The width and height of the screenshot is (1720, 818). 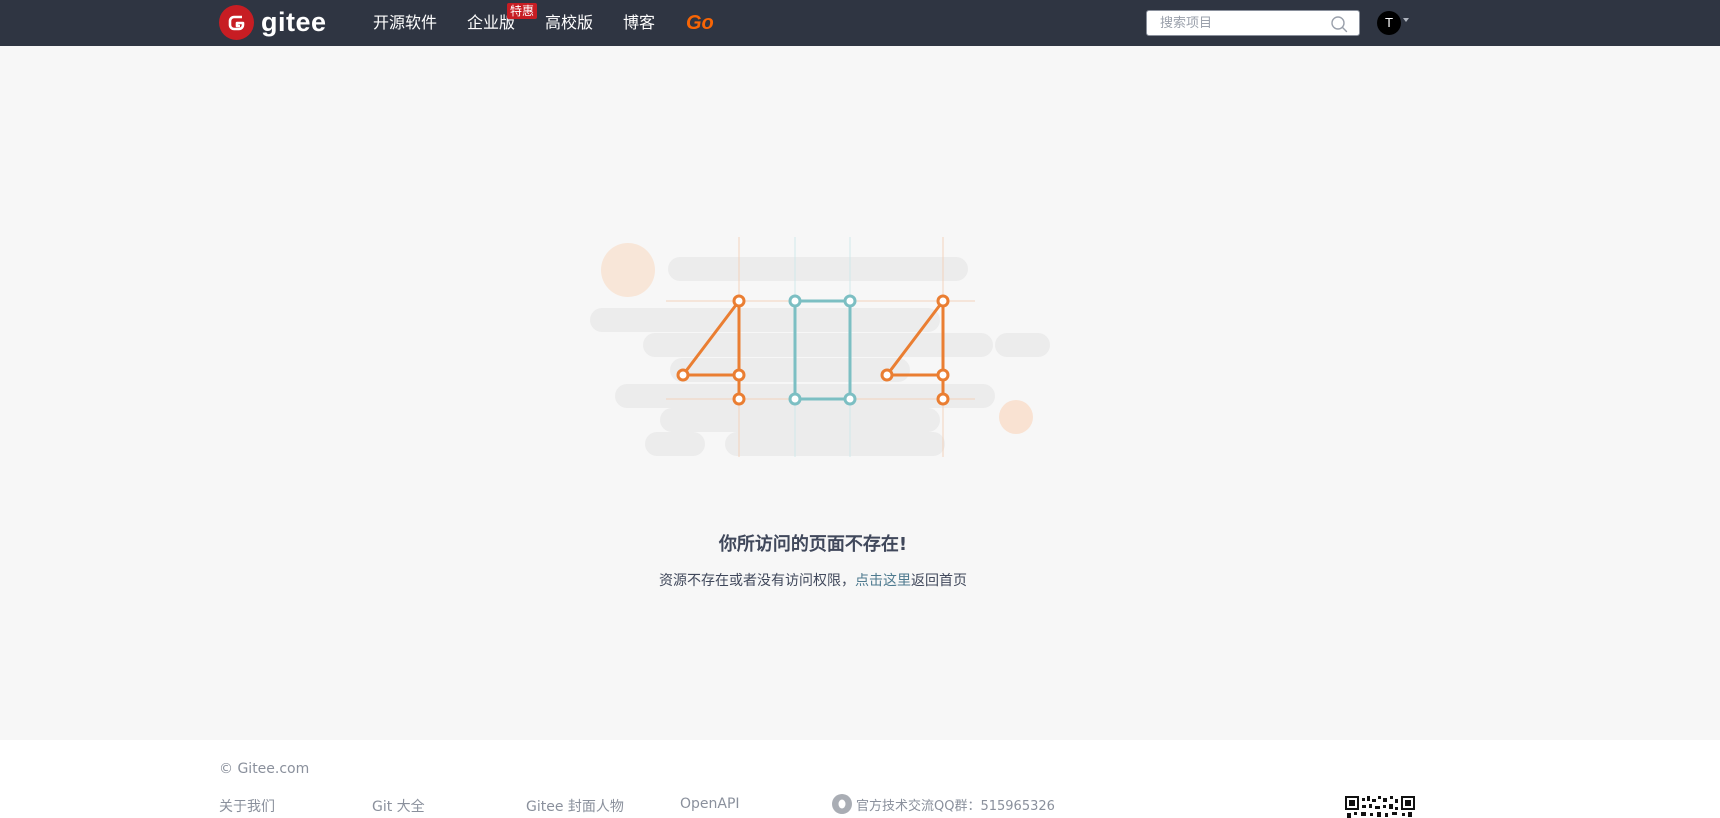 What do you see at coordinates (294, 22) in the screenshot?
I see `brand-name: gitee` at bounding box center [294, 22].